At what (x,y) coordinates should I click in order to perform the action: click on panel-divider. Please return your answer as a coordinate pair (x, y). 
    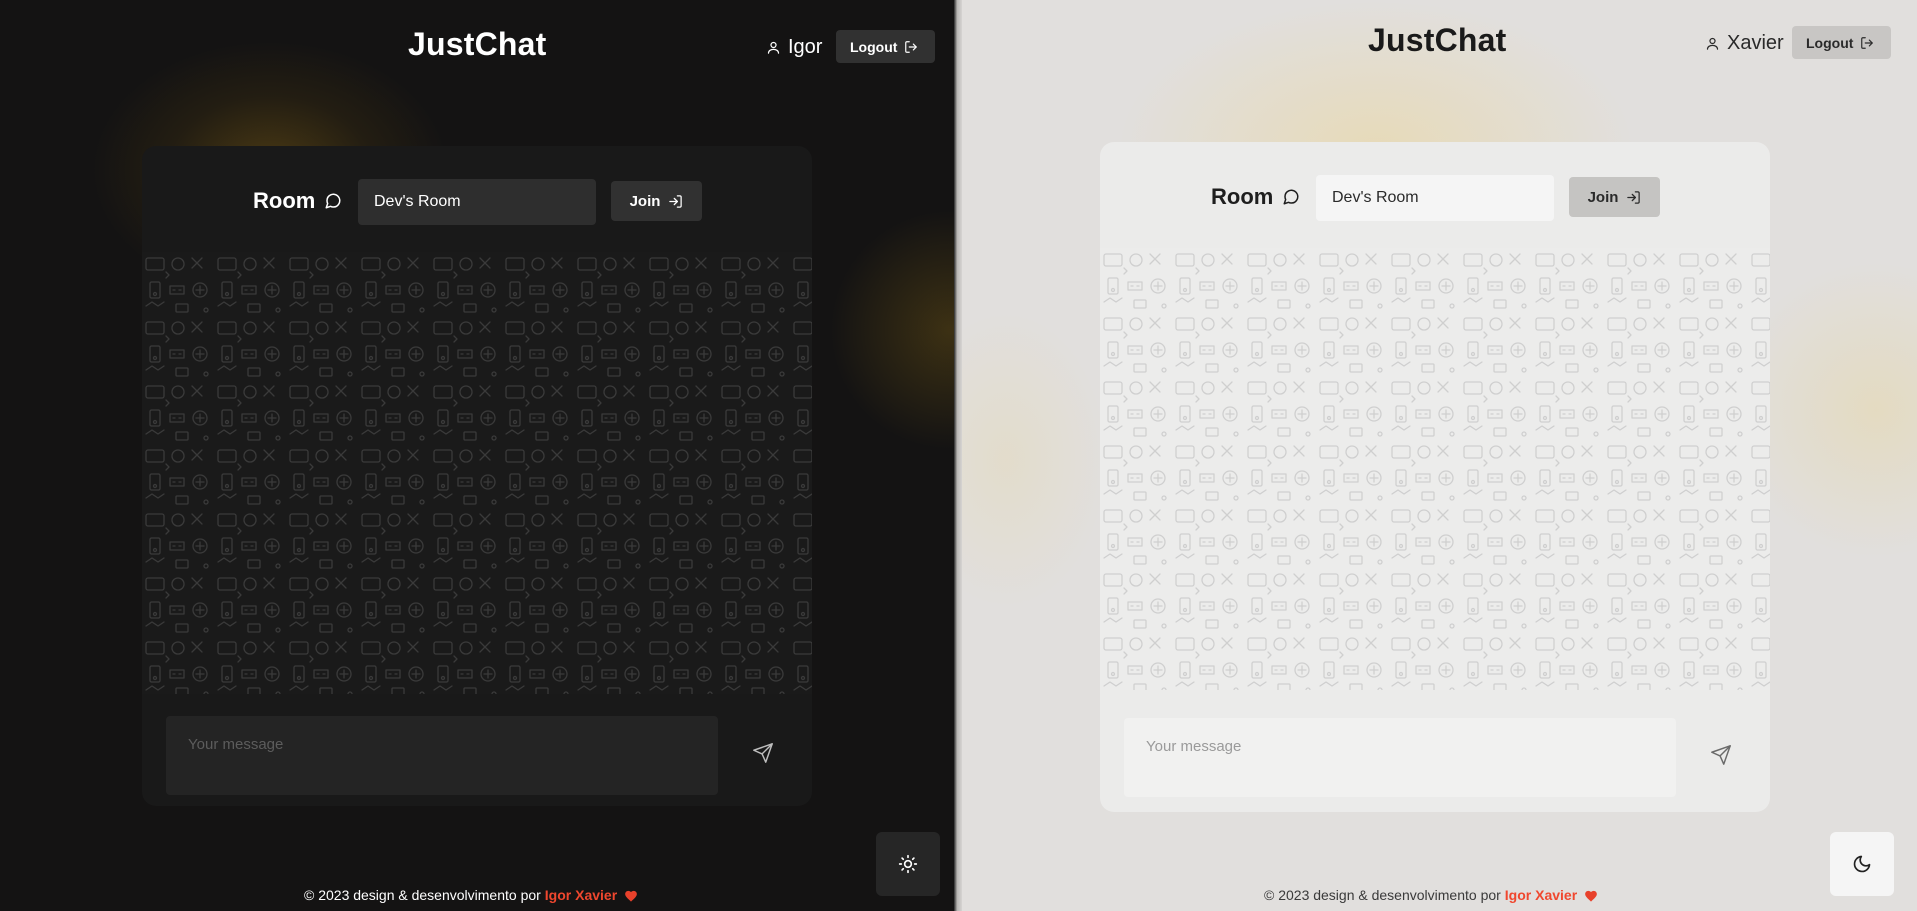
    Looking at the image, I should click on (958, 455).